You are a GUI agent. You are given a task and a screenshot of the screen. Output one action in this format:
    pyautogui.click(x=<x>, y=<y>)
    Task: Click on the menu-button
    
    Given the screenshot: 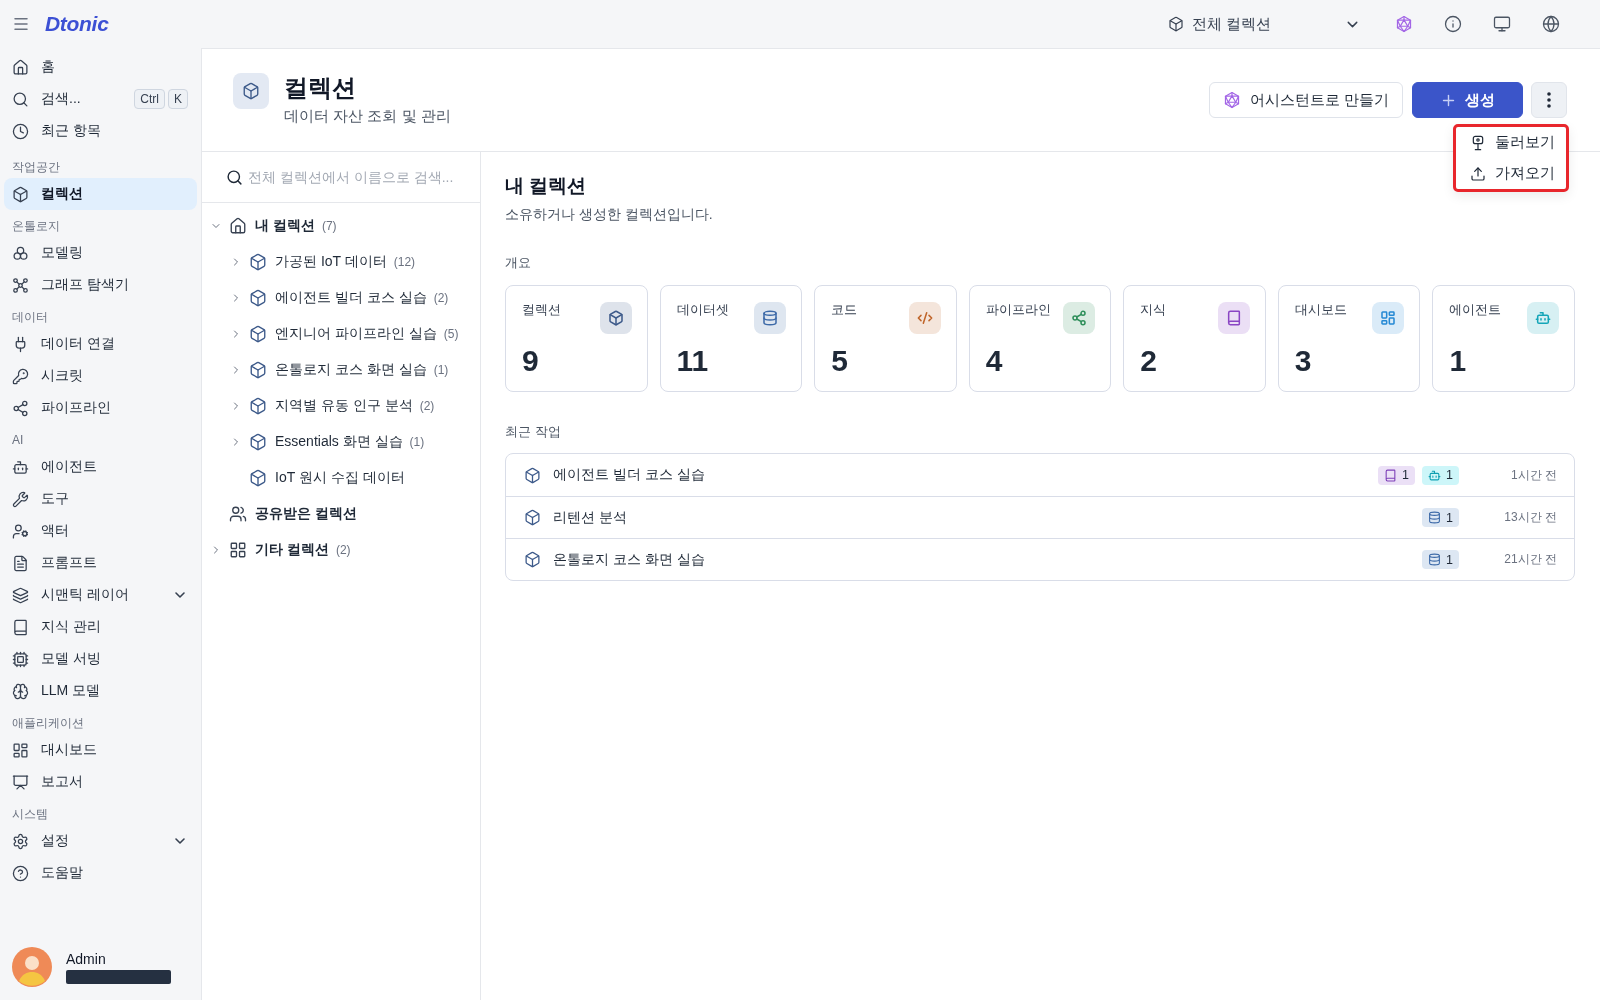 What is the action you would take?
    pyautogui.click(x=21, y=24)
    